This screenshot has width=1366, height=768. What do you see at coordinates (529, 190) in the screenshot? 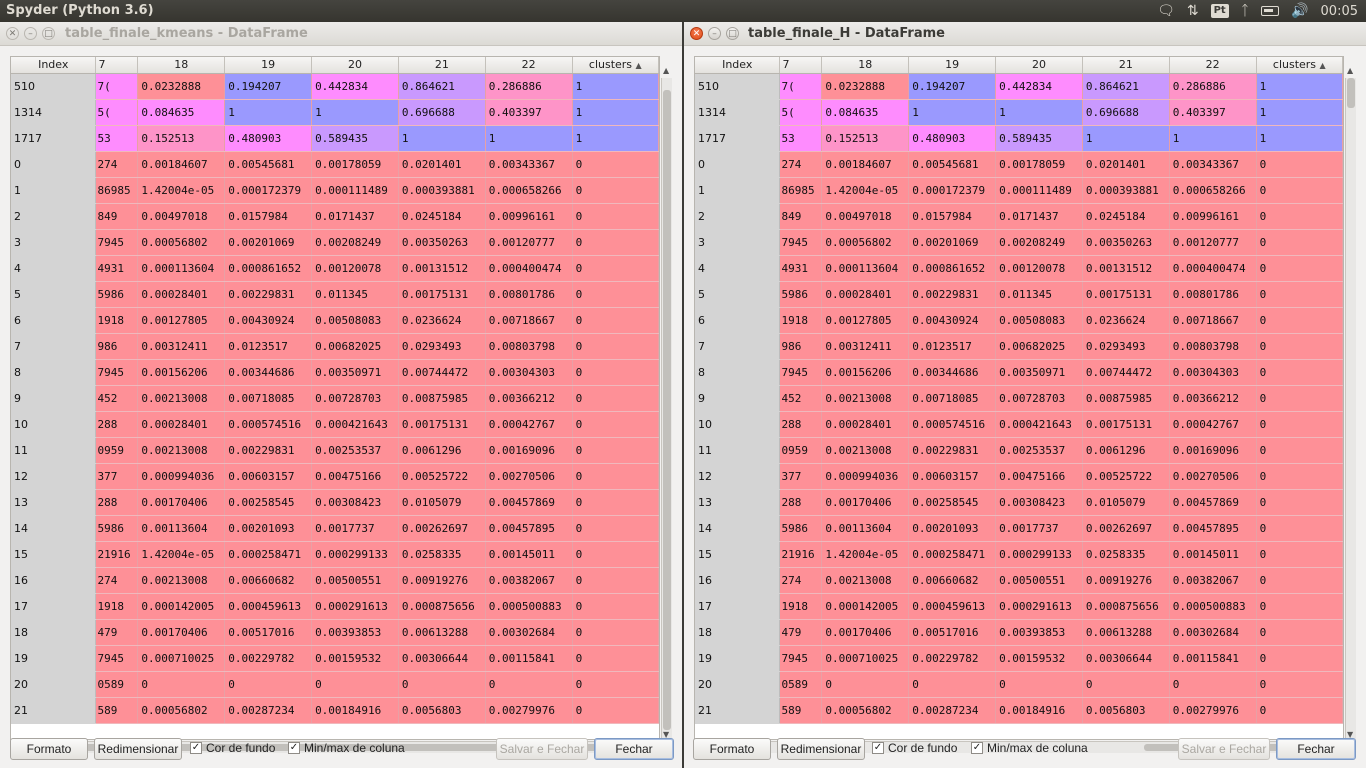
I see `data-cell-22: 0.000658266` at bounding box center [529, 190].